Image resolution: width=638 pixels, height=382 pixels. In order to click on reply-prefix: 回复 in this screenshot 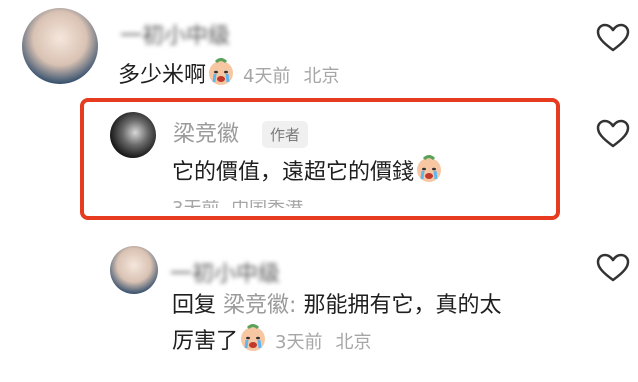, I will do `click(194, 305)`.